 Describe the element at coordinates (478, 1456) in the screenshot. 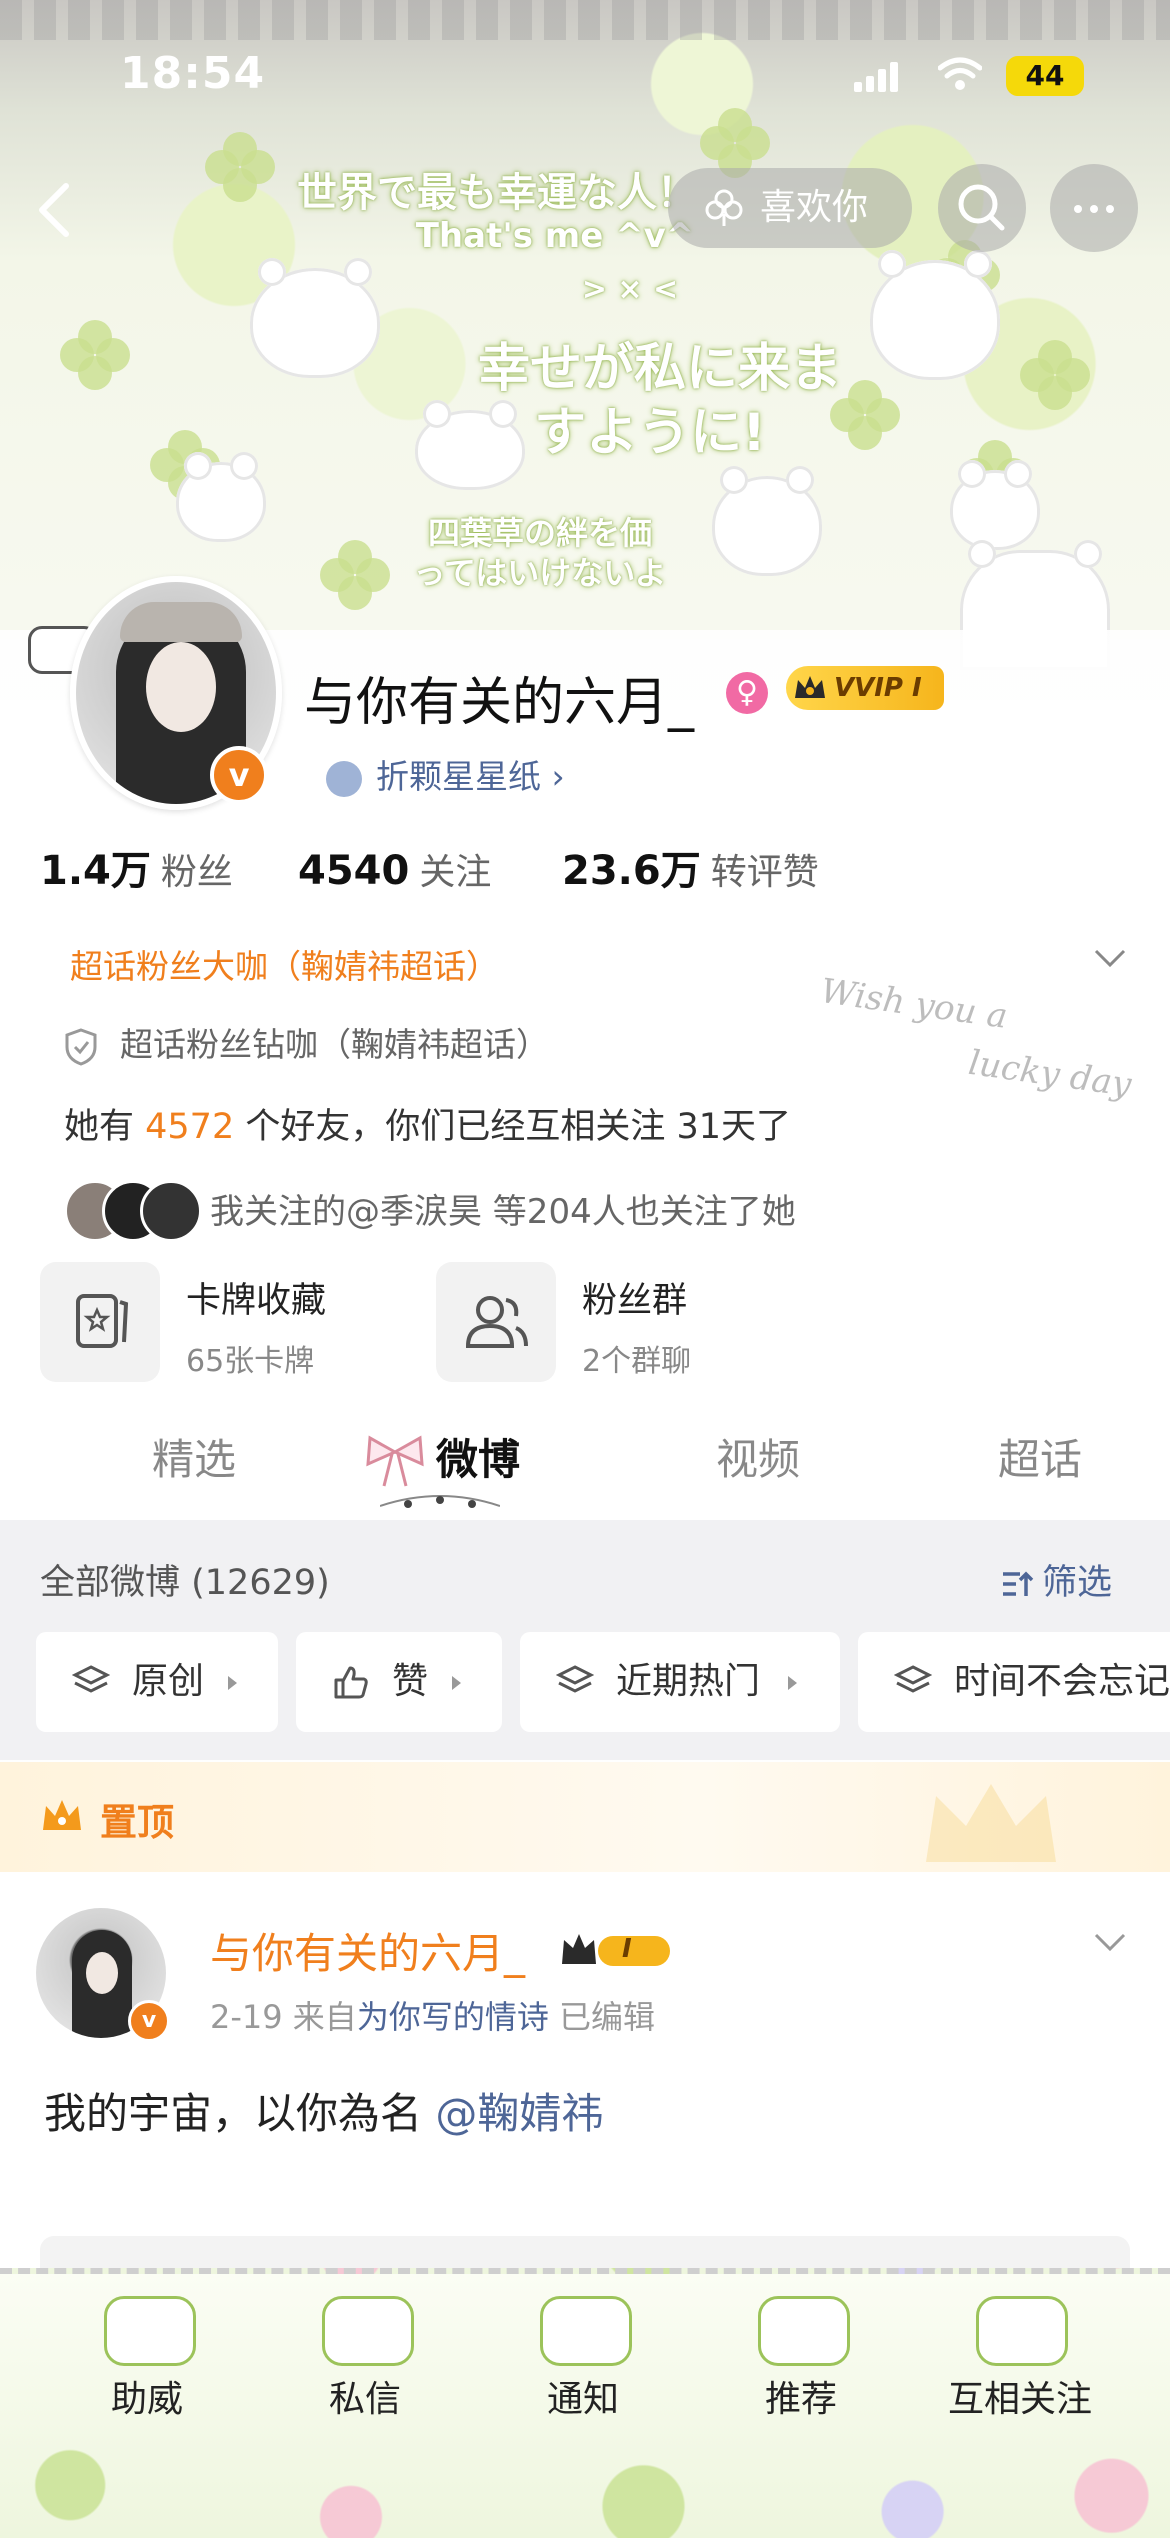

I see `tab-weibo: 微博` at that location.